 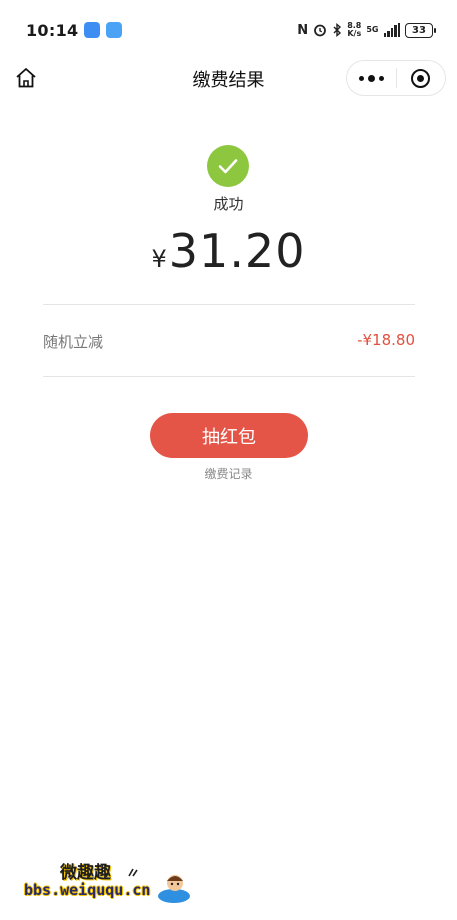 I want to click on watermark-url: bbs.weiququ.cn, so click(x=87, y=890).